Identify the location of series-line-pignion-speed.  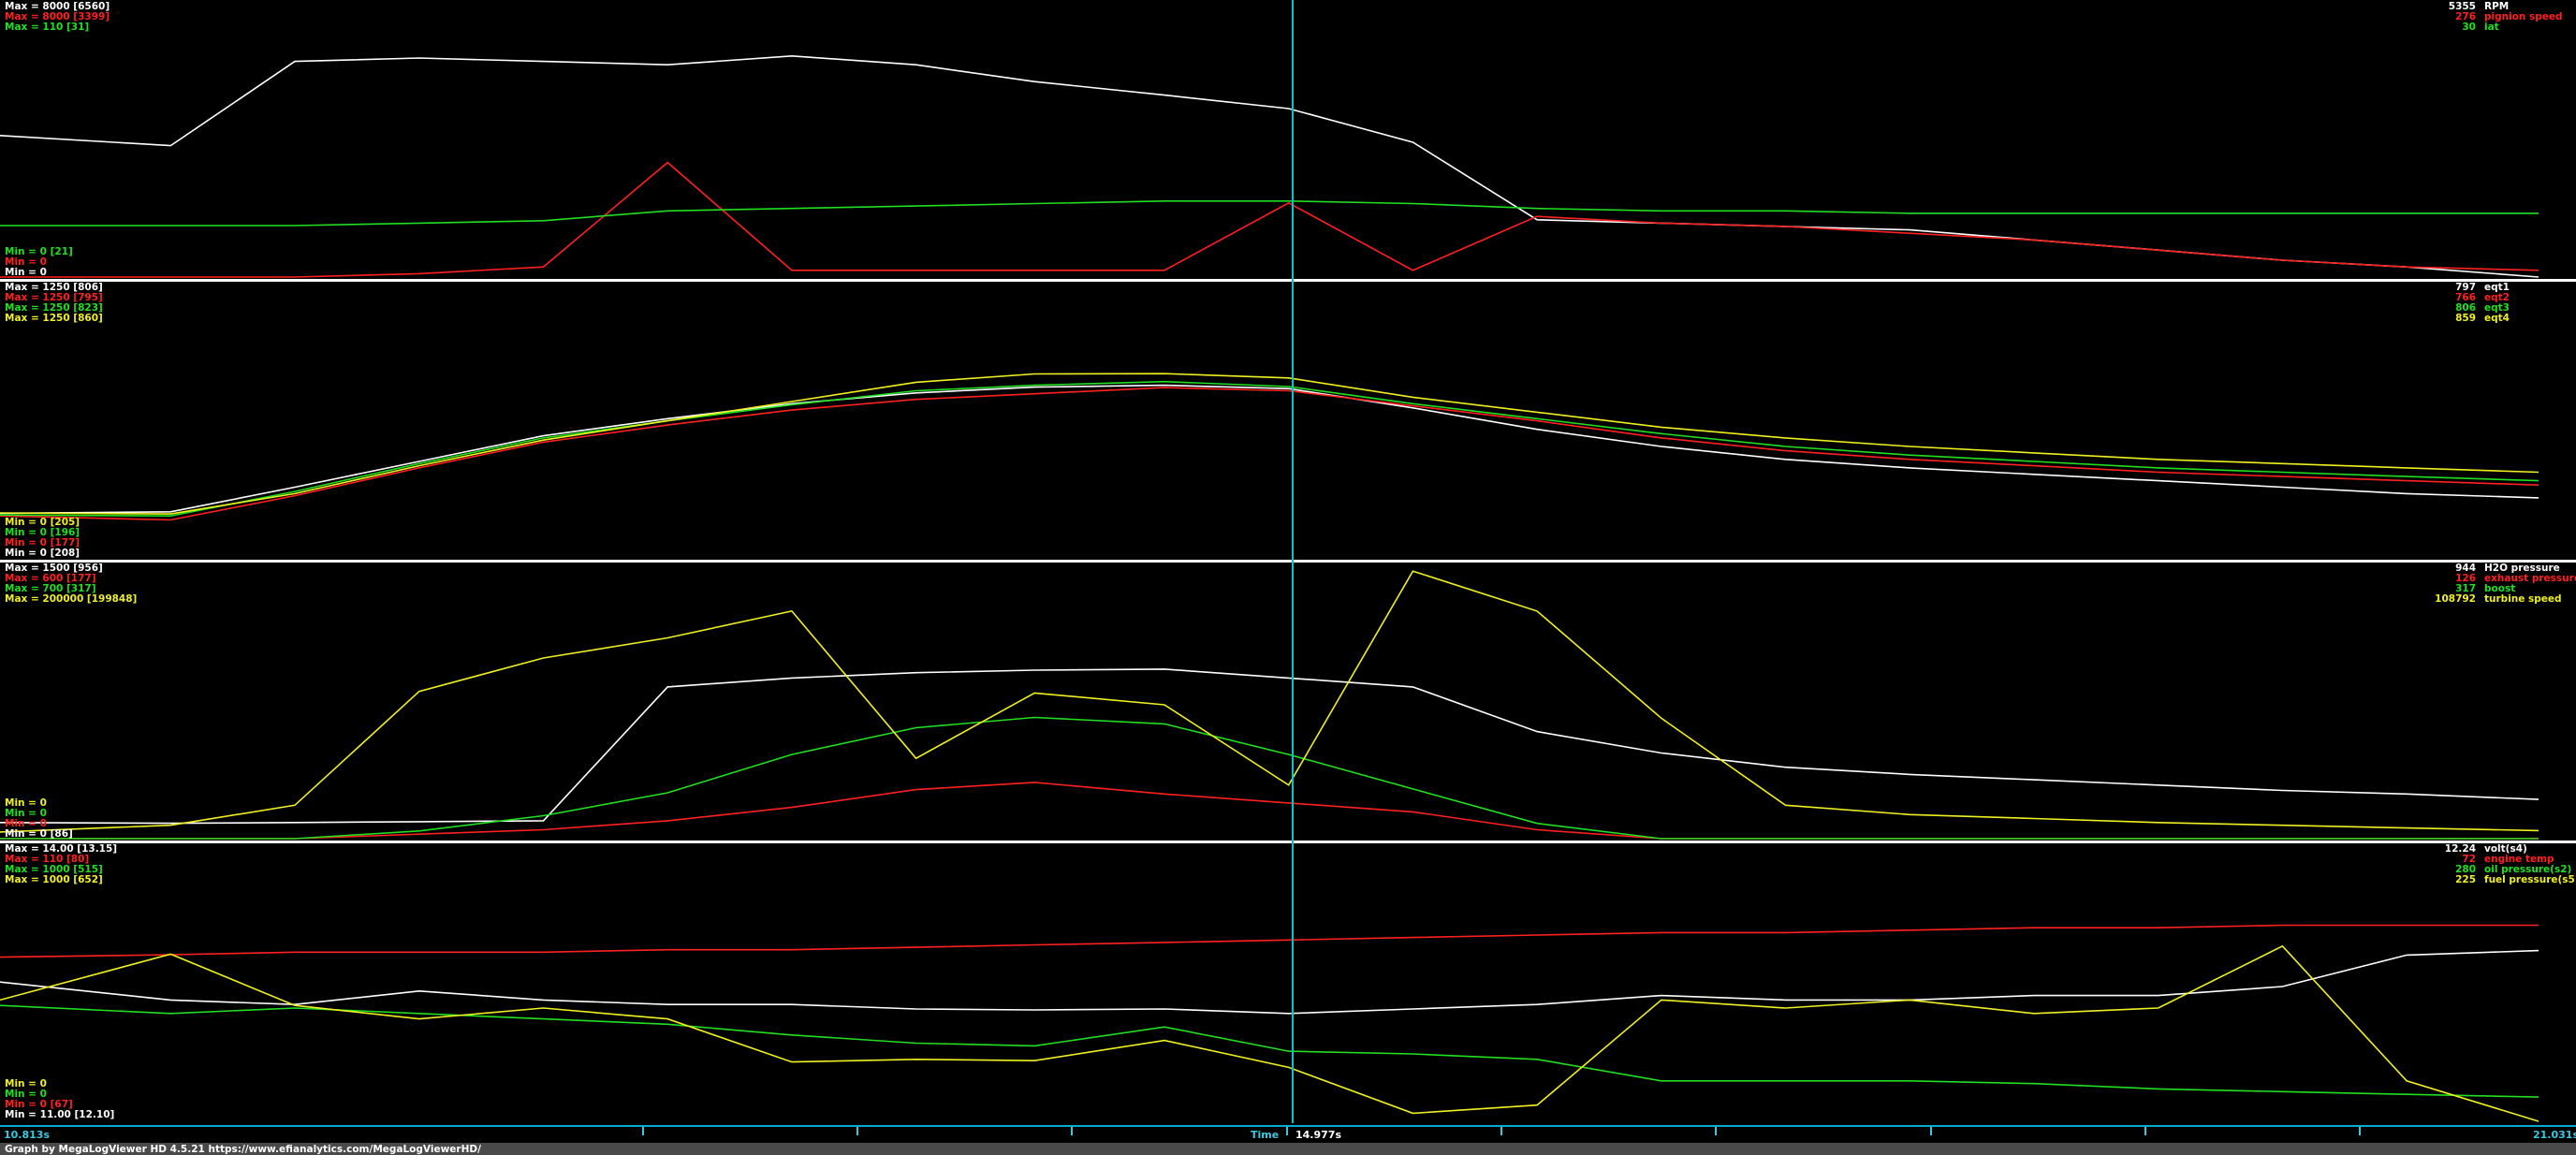
(1269, 220).